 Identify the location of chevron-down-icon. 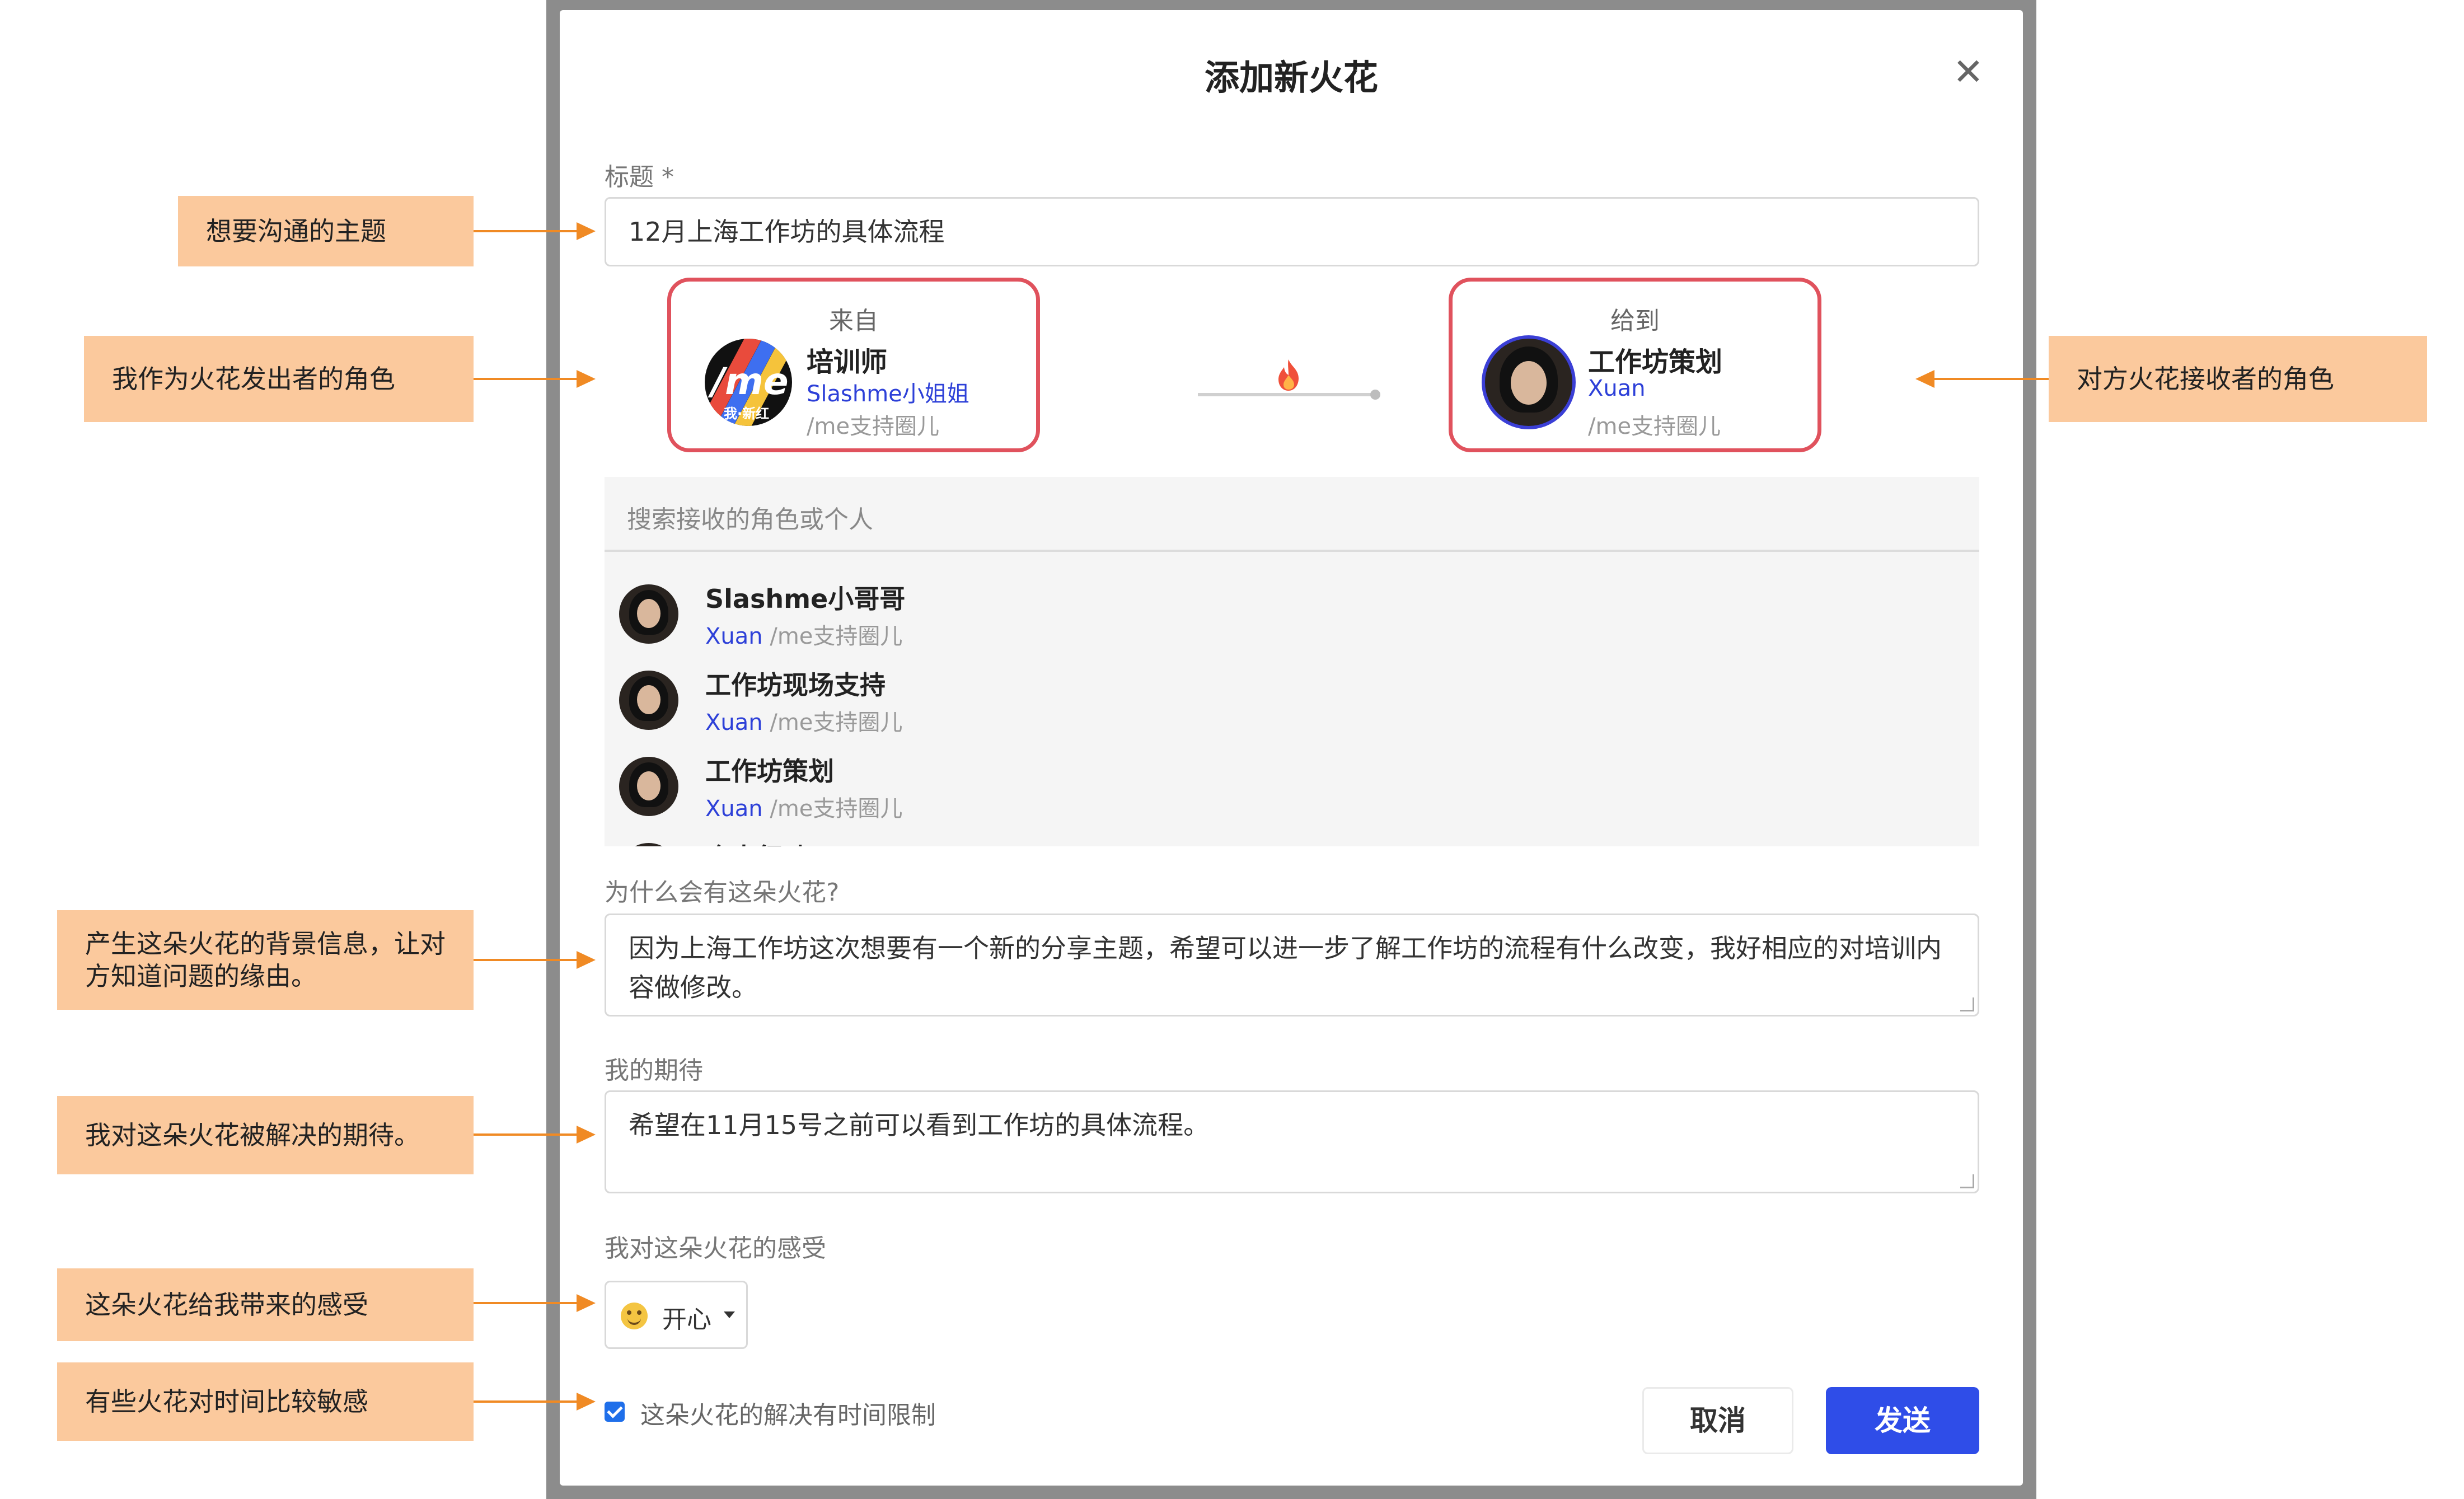
(729, 1314).